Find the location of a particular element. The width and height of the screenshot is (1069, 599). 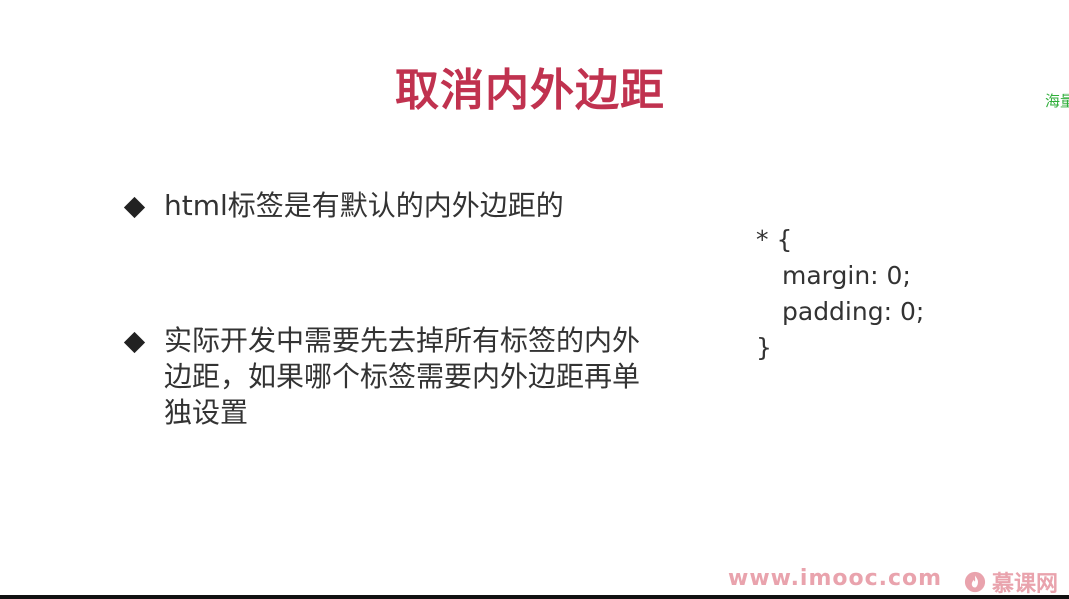

watermark-brand: 慕课网 is located at coordinates (1011, 582).